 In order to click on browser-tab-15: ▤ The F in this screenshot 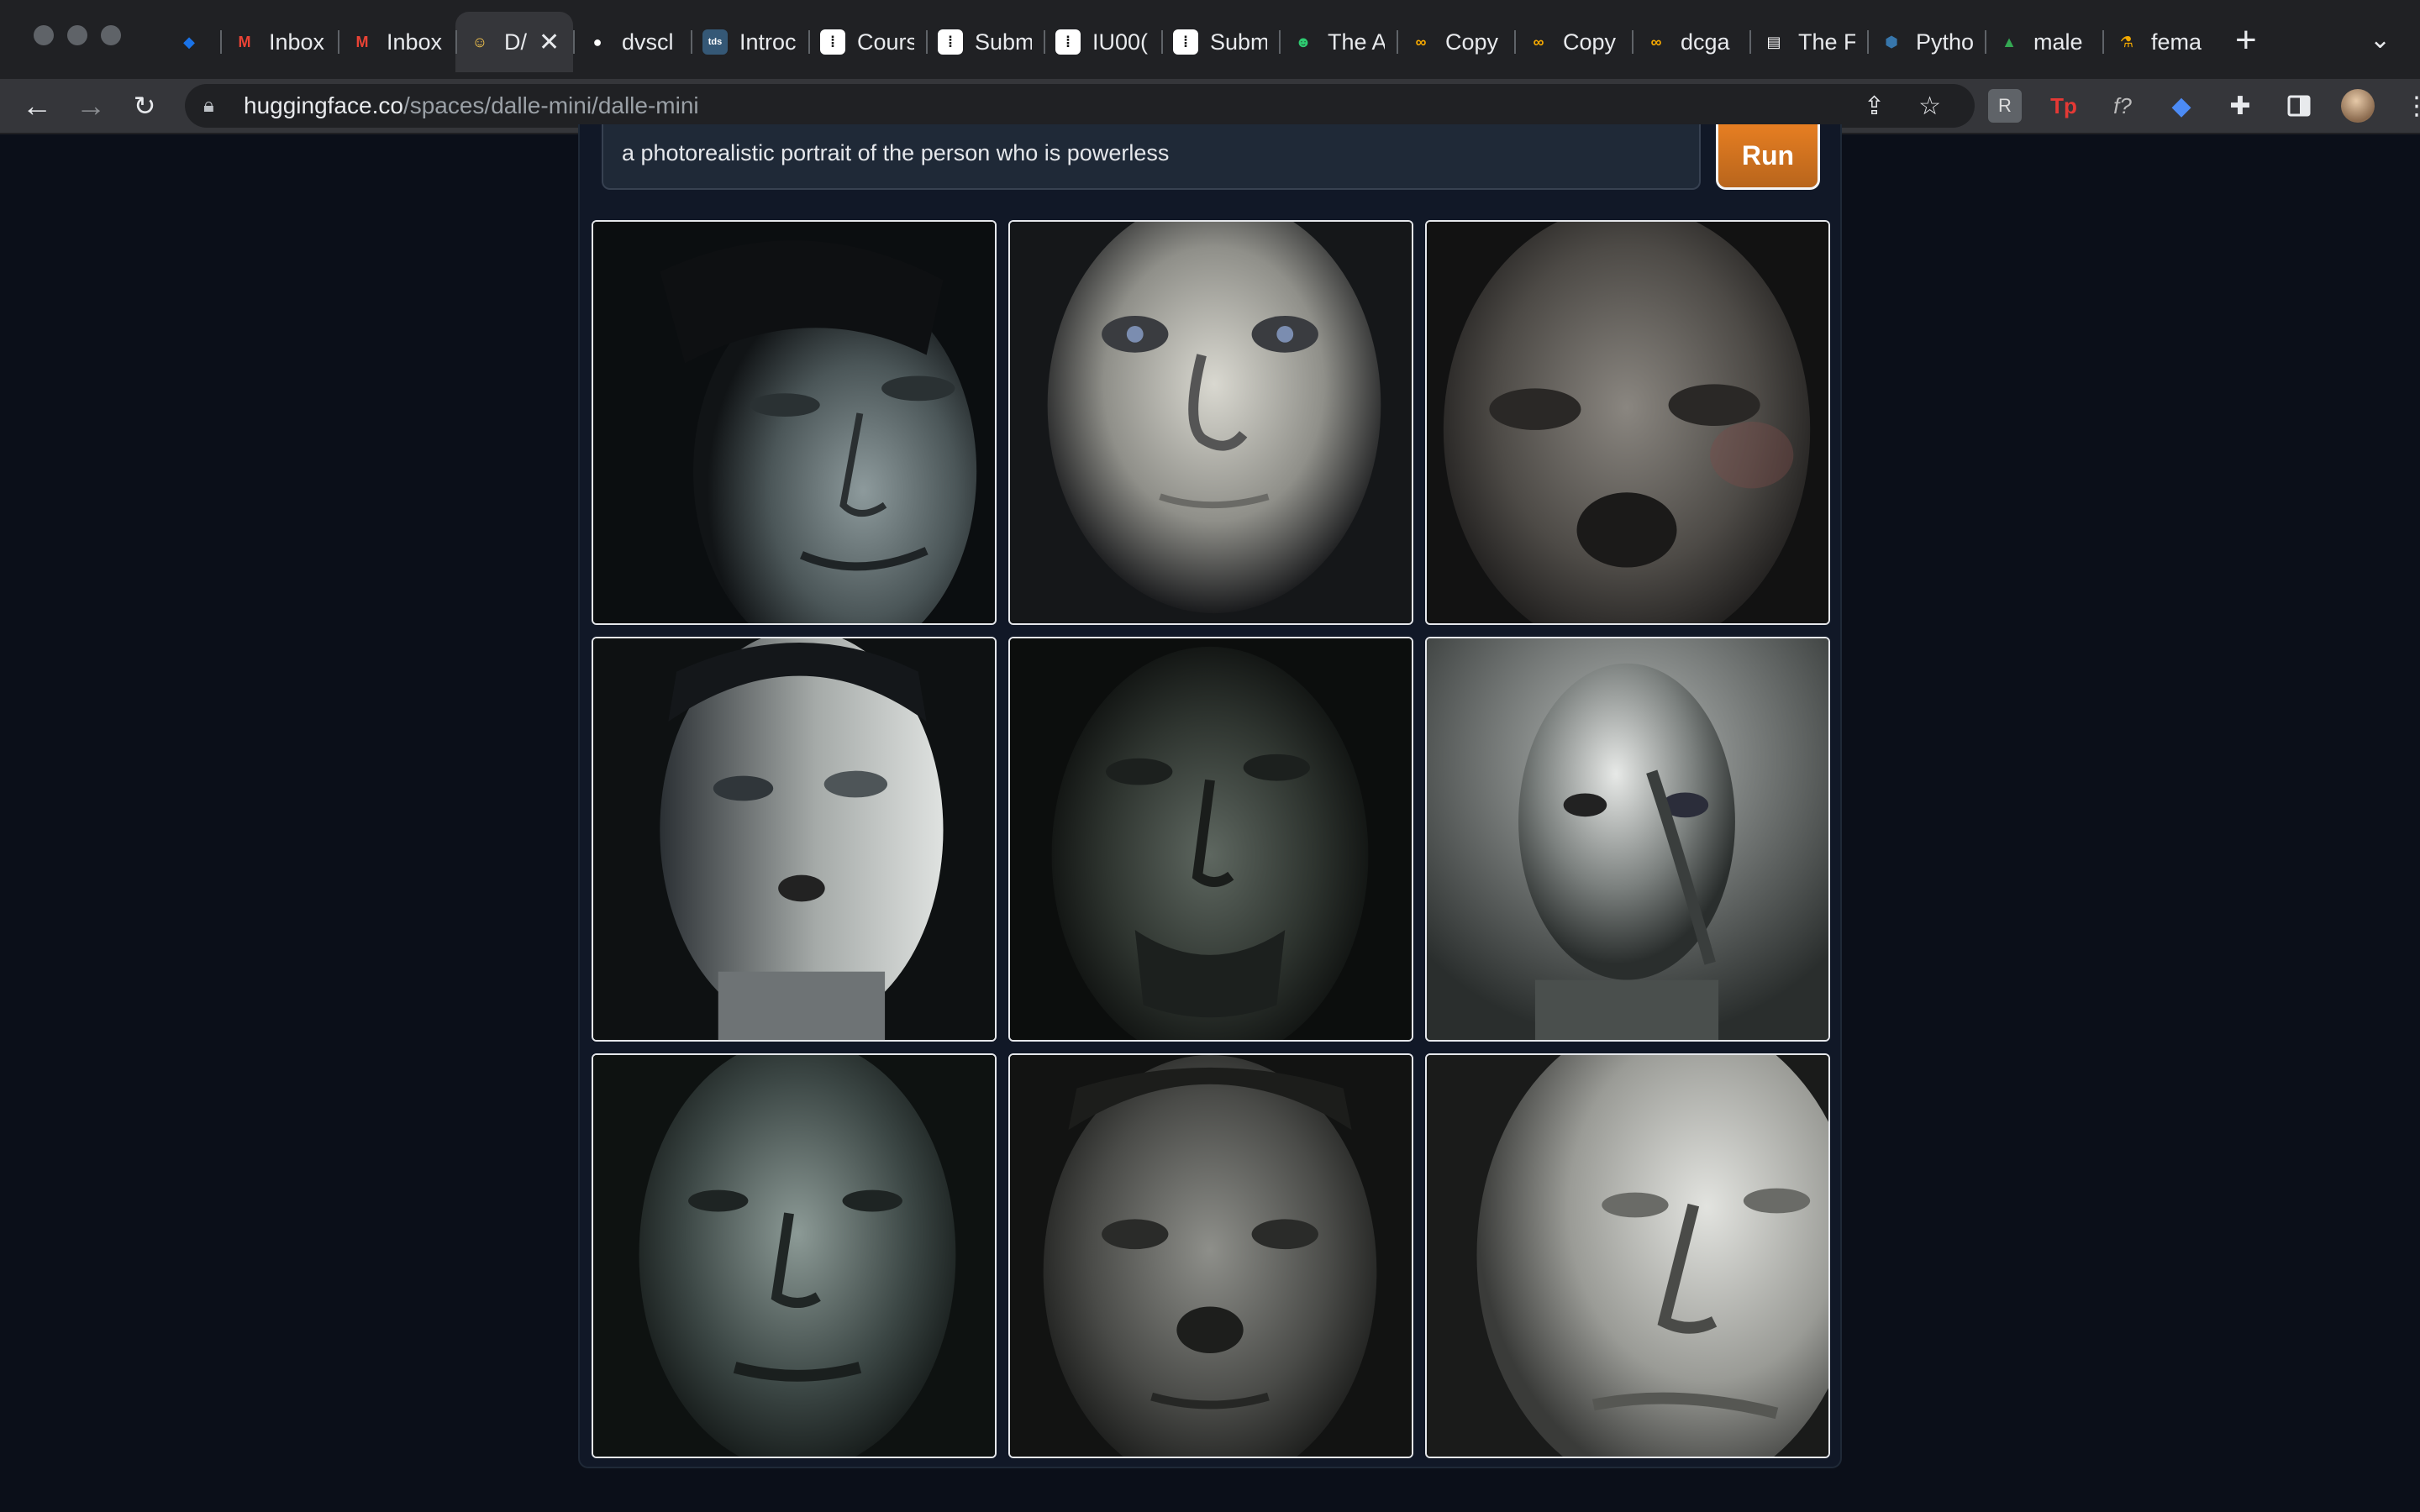, I will do `click(1808, 42)`.